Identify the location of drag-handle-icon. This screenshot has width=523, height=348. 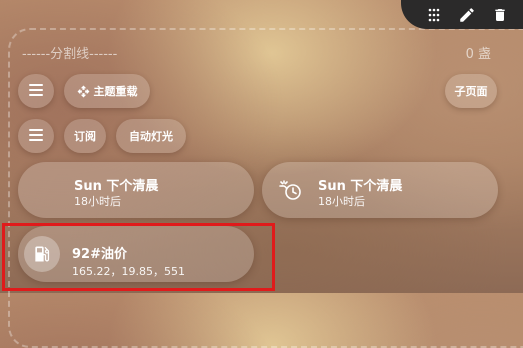
(434, 15).